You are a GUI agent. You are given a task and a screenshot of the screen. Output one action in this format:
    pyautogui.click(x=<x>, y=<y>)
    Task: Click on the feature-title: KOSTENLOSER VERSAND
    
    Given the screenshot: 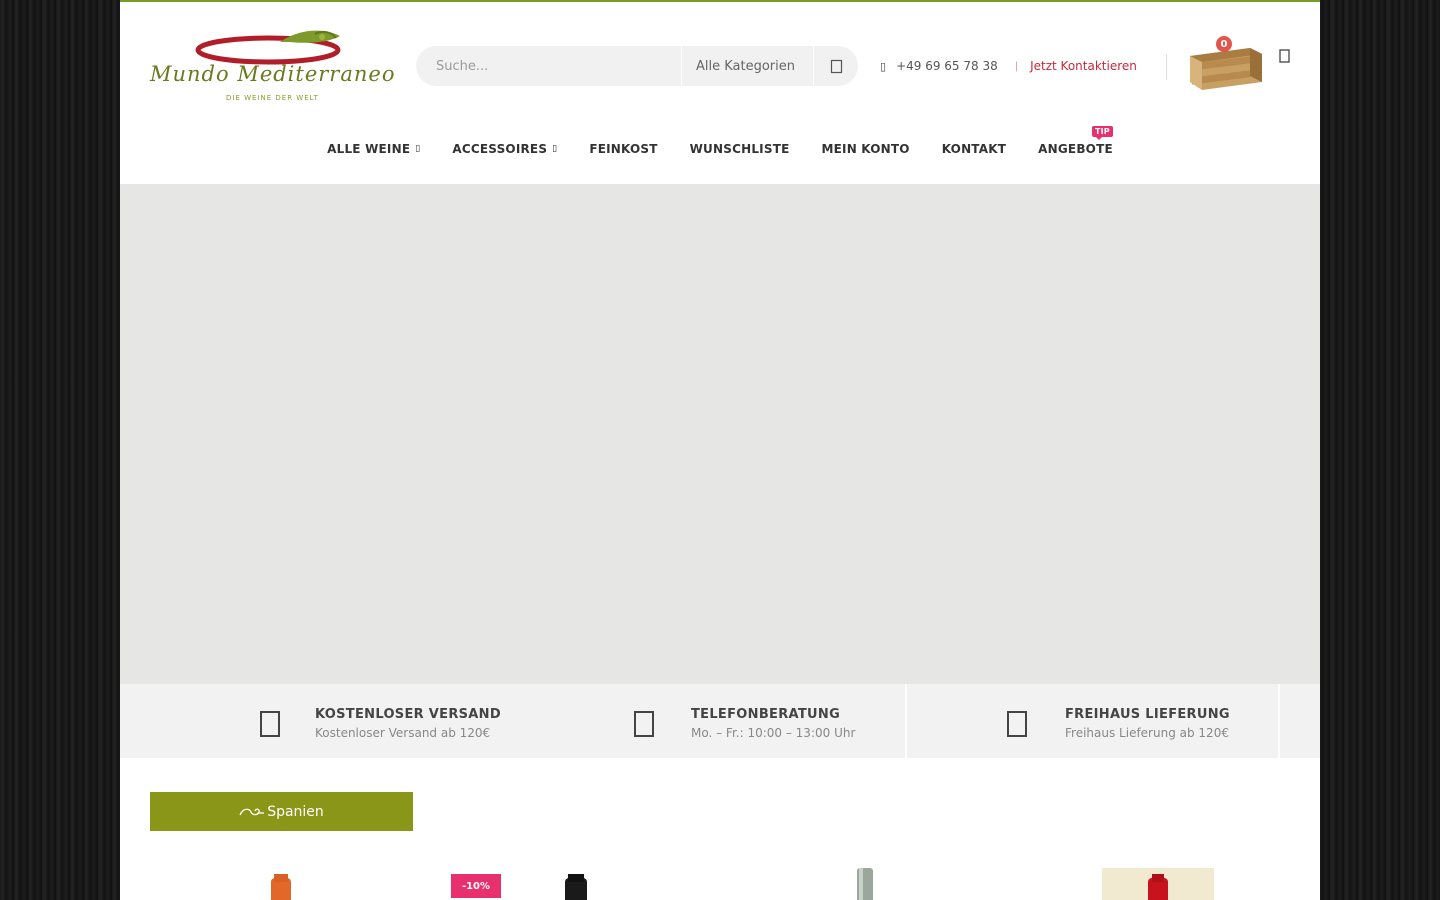 What is the action you would take?
    pyautogui.click(x=408, y=714)
    